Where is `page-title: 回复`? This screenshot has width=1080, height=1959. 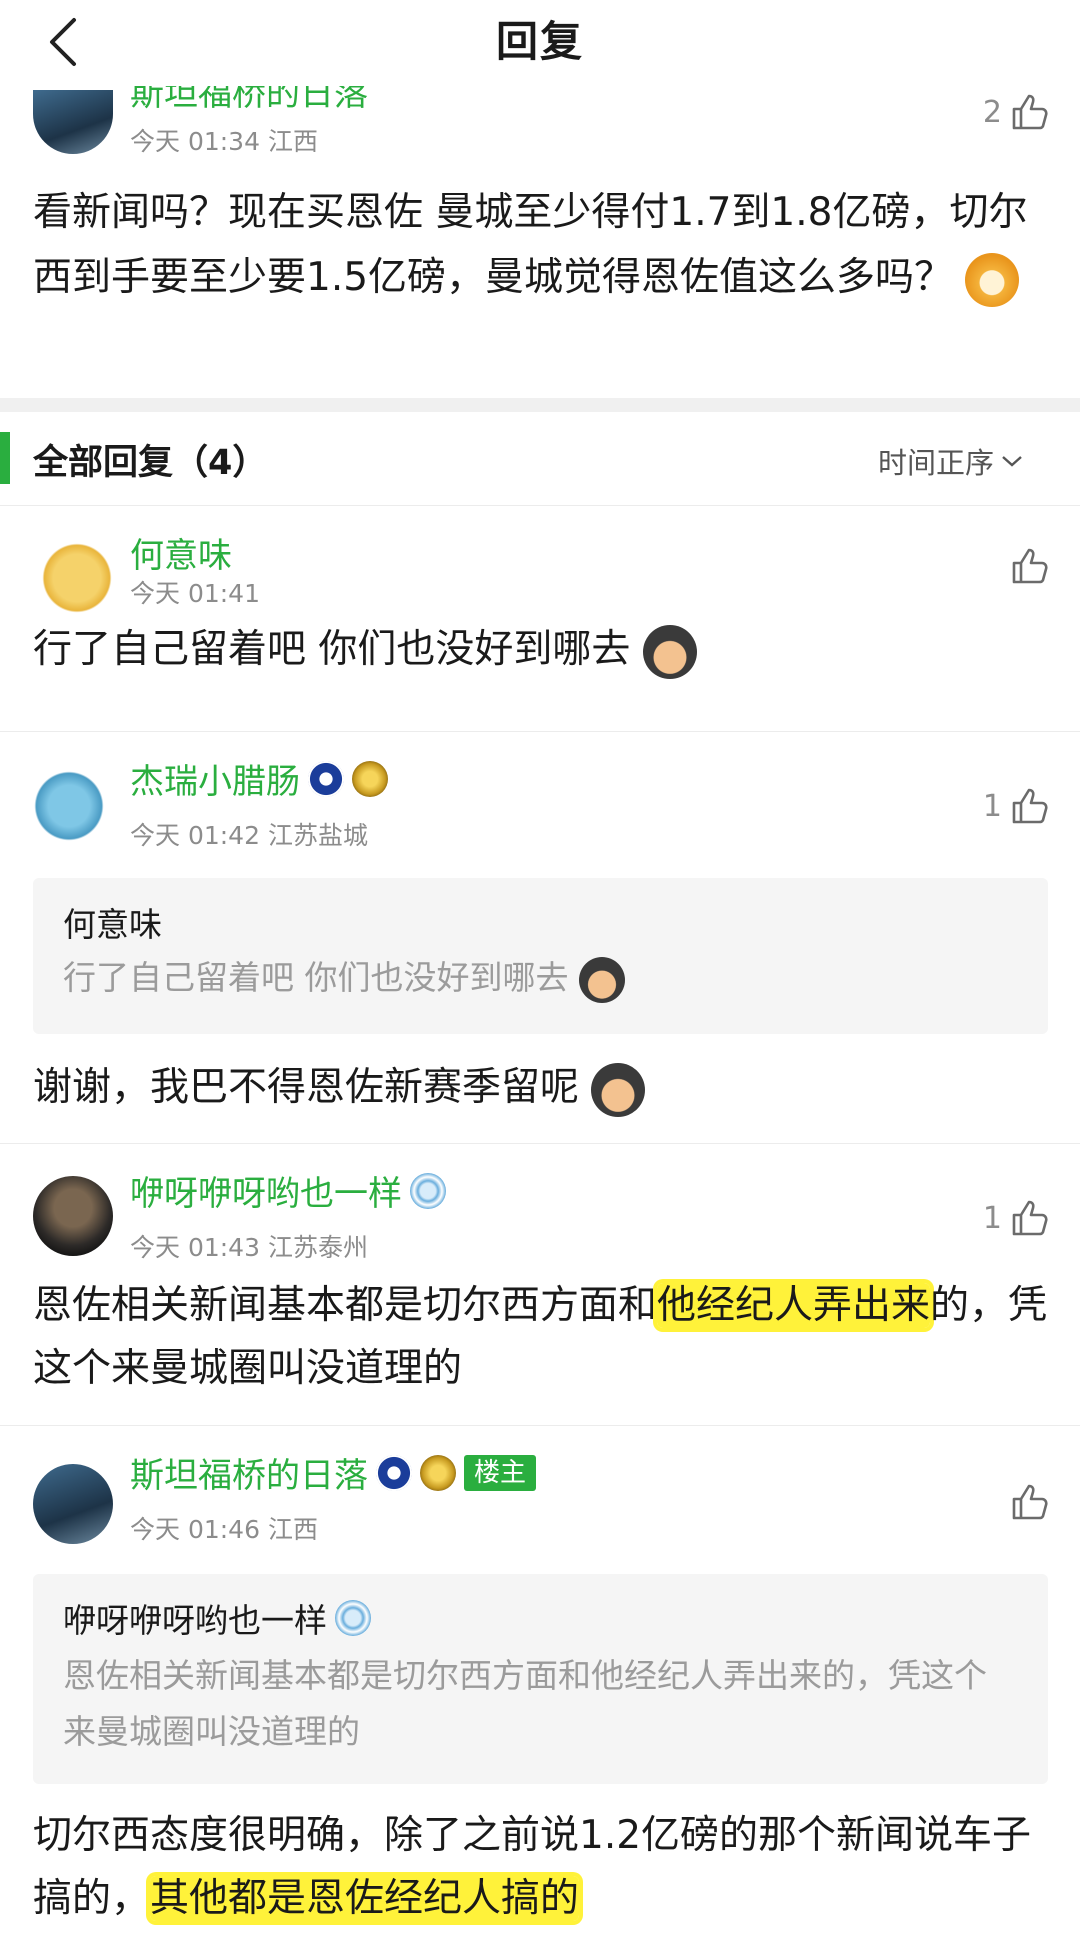 page-title: 回复 is located at coordinates (539, 41).